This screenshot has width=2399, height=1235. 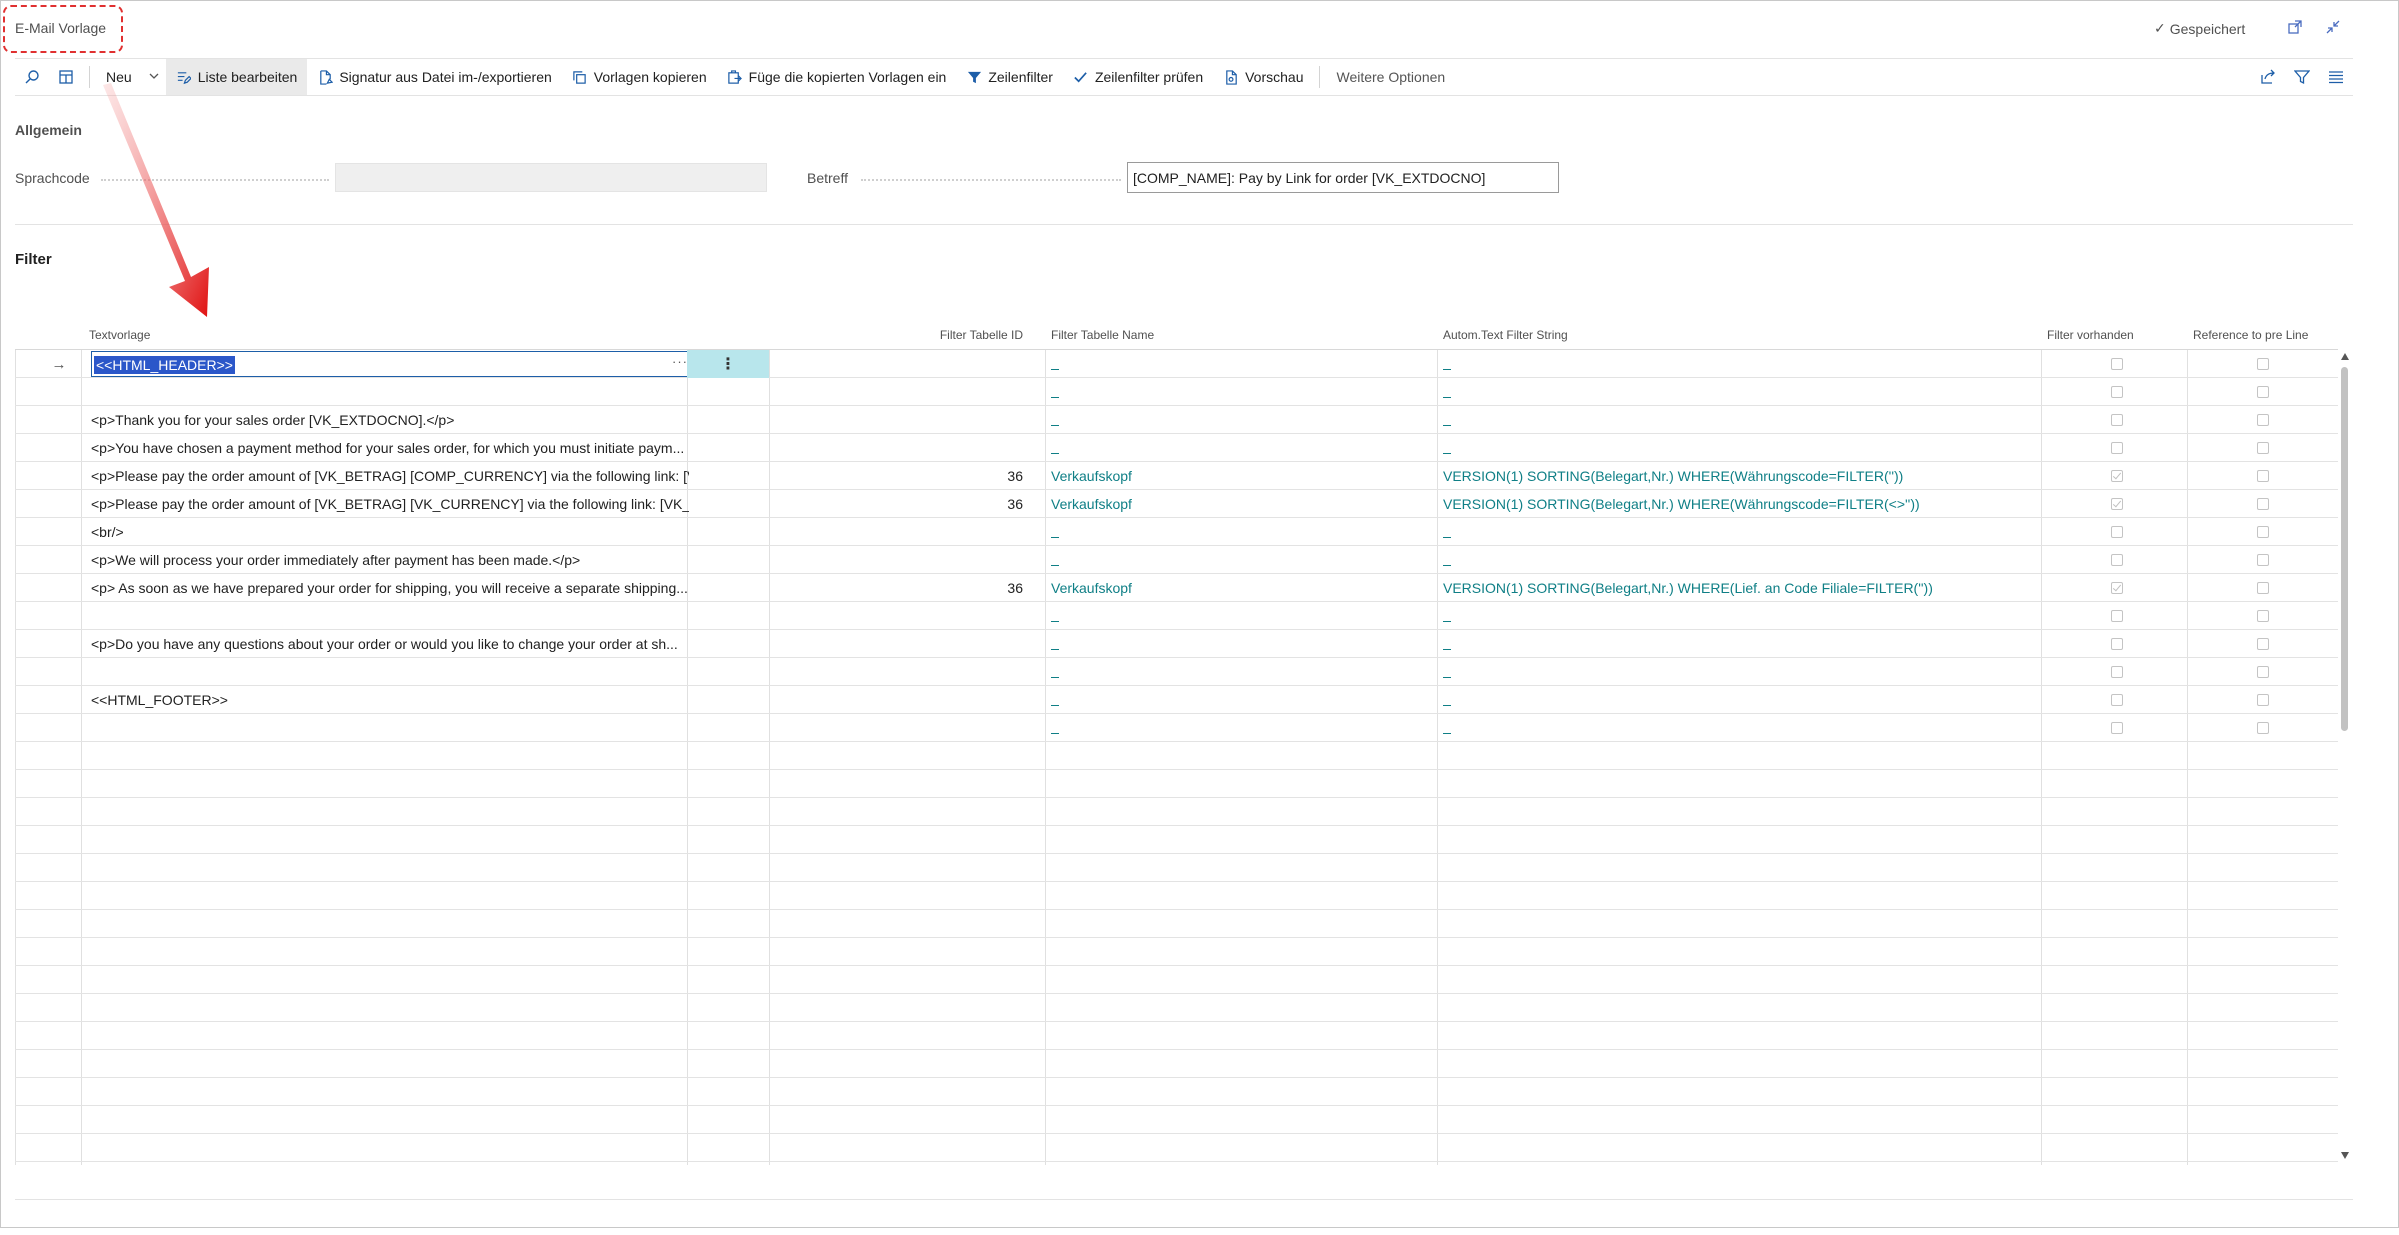 I want to click on more-ellipsis-icon: ···, so click(x=680, y=361).